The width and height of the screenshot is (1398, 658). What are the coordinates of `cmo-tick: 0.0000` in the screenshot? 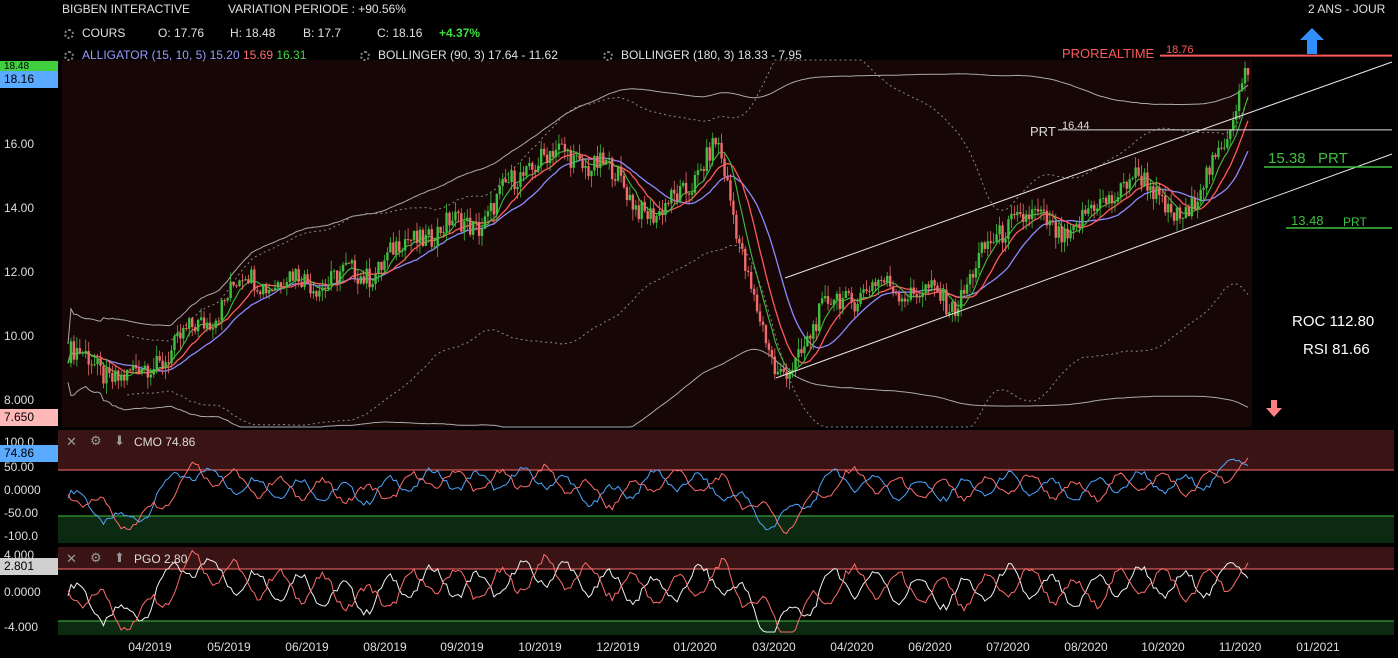 It's located at (22, 490).